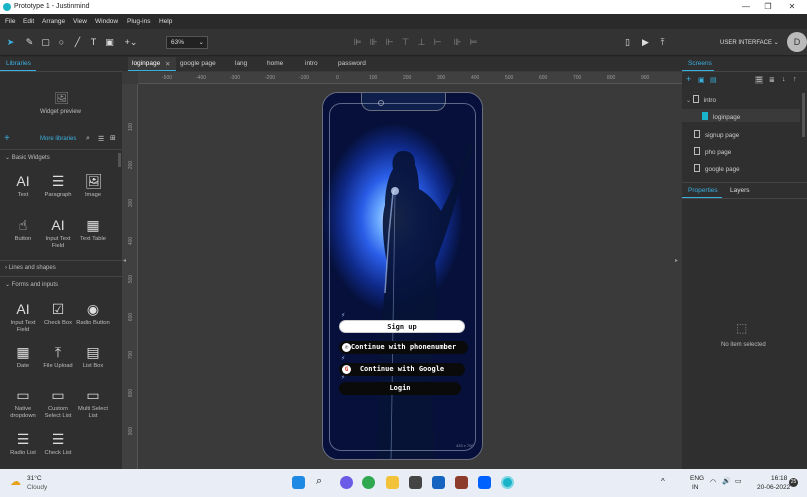  Describe the element at coordinates (58, 357) in the screenshot. I see `widget-file-upload: ⤒ File Upload` at that location.